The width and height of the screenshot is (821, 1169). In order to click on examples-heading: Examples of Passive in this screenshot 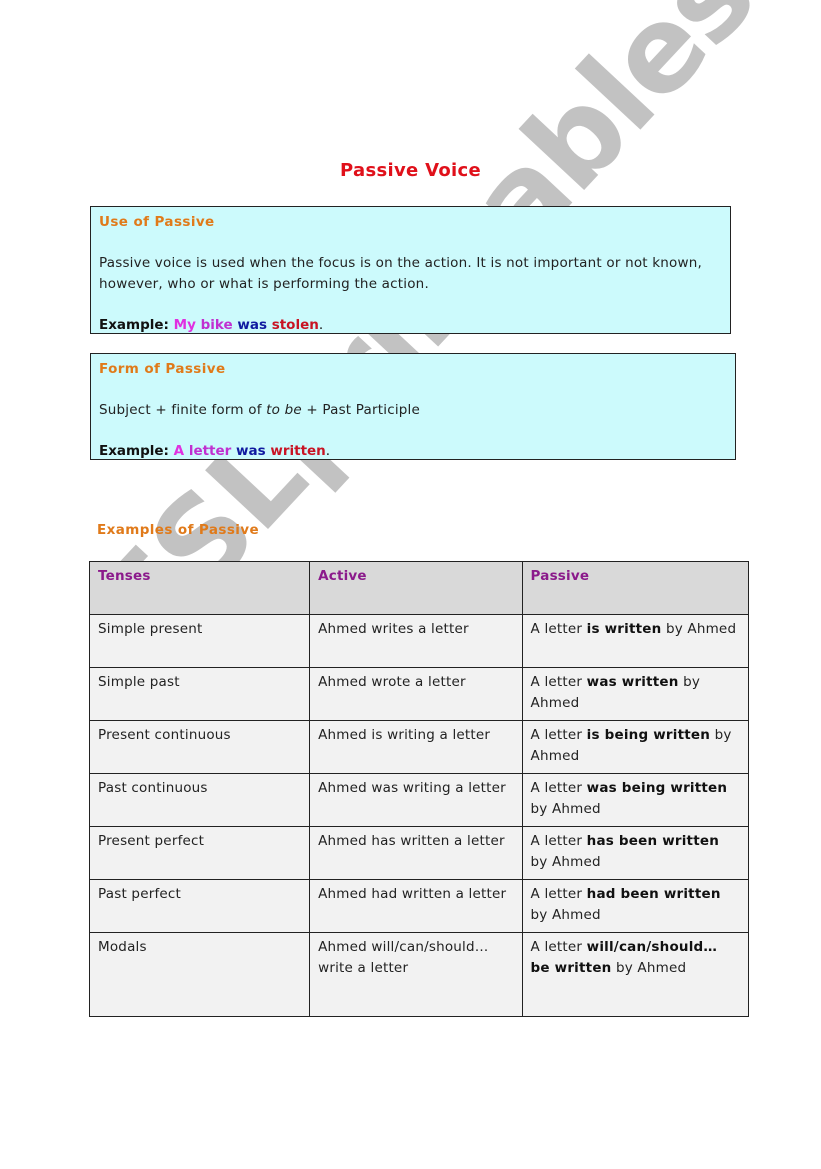, I will do `click(178, 530)`.